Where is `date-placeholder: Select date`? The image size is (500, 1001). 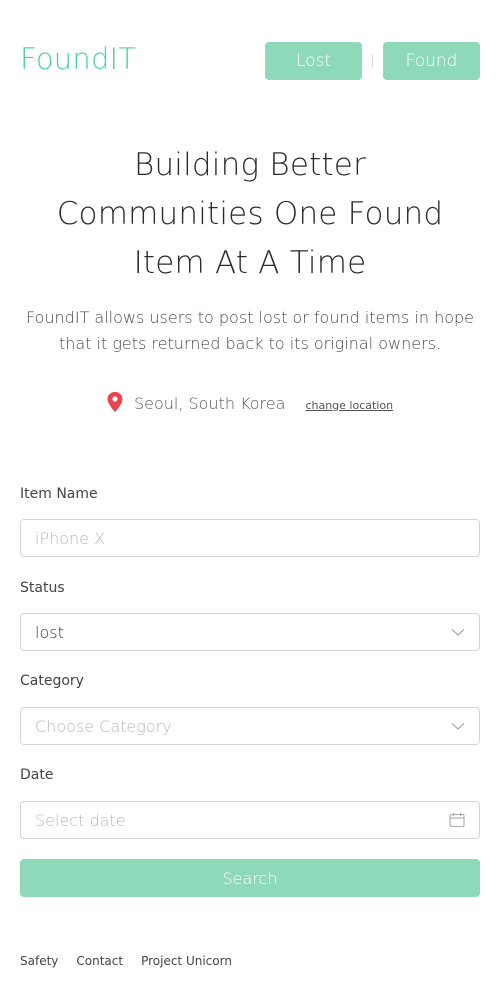 date-placeholder: Select date is located at coordinates (80, 820).